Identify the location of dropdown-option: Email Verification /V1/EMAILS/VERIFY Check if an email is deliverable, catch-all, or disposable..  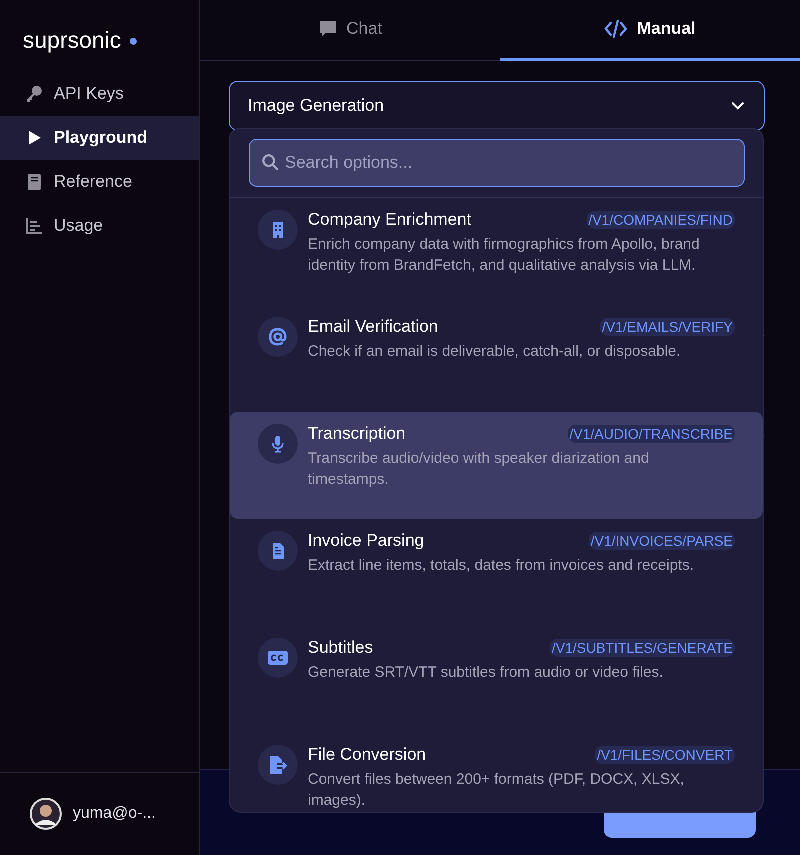
(496, 358).